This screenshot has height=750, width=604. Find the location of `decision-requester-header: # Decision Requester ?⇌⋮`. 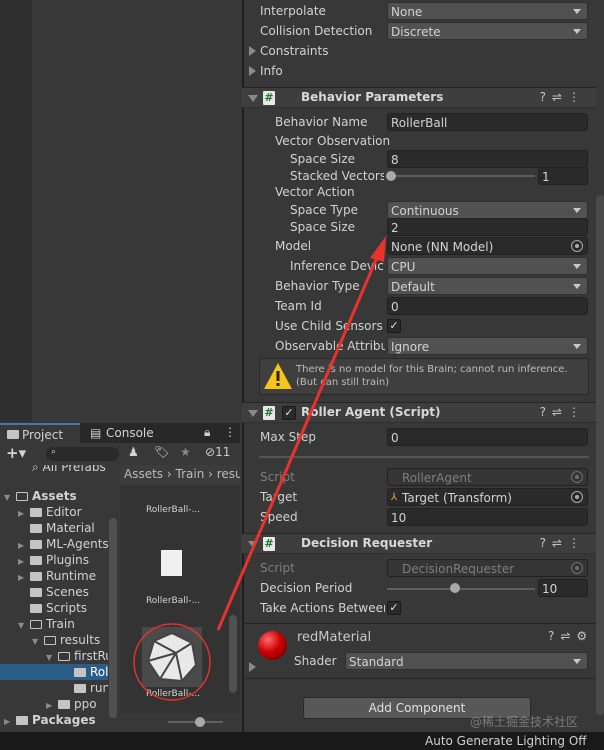

decision-requester-header: # Decision Requester ?⇌⋮ is located at coordinates (419, 543).